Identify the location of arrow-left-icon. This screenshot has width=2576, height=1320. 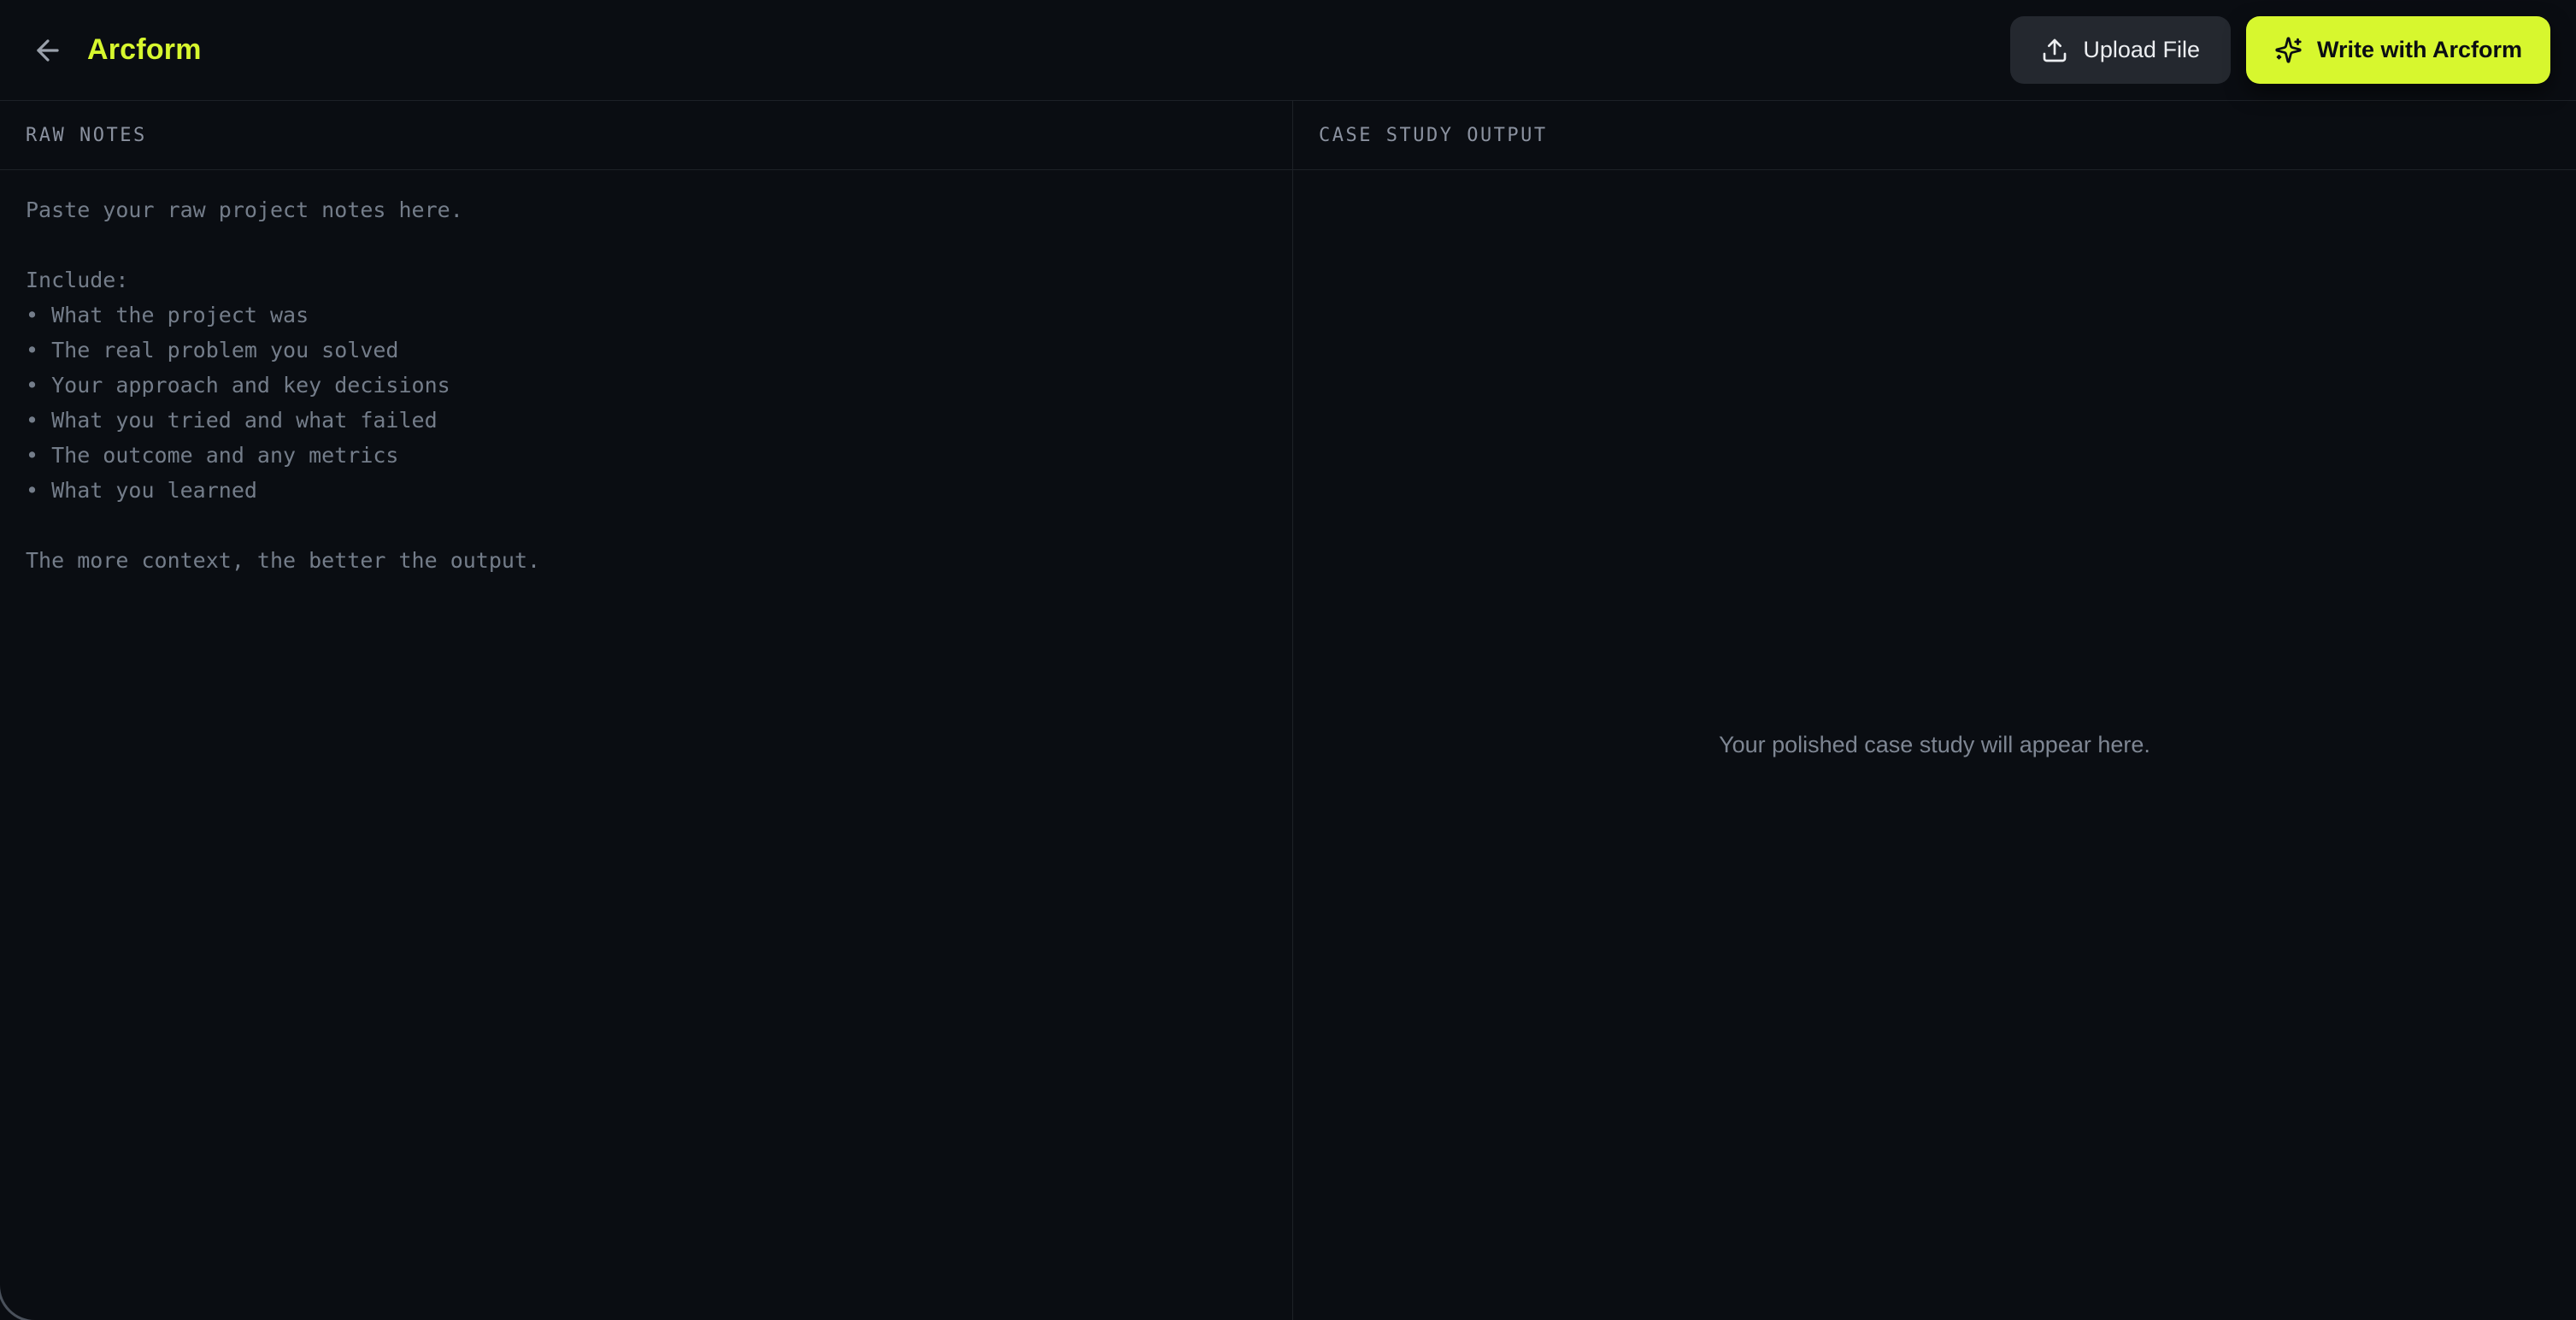
(48, 50).